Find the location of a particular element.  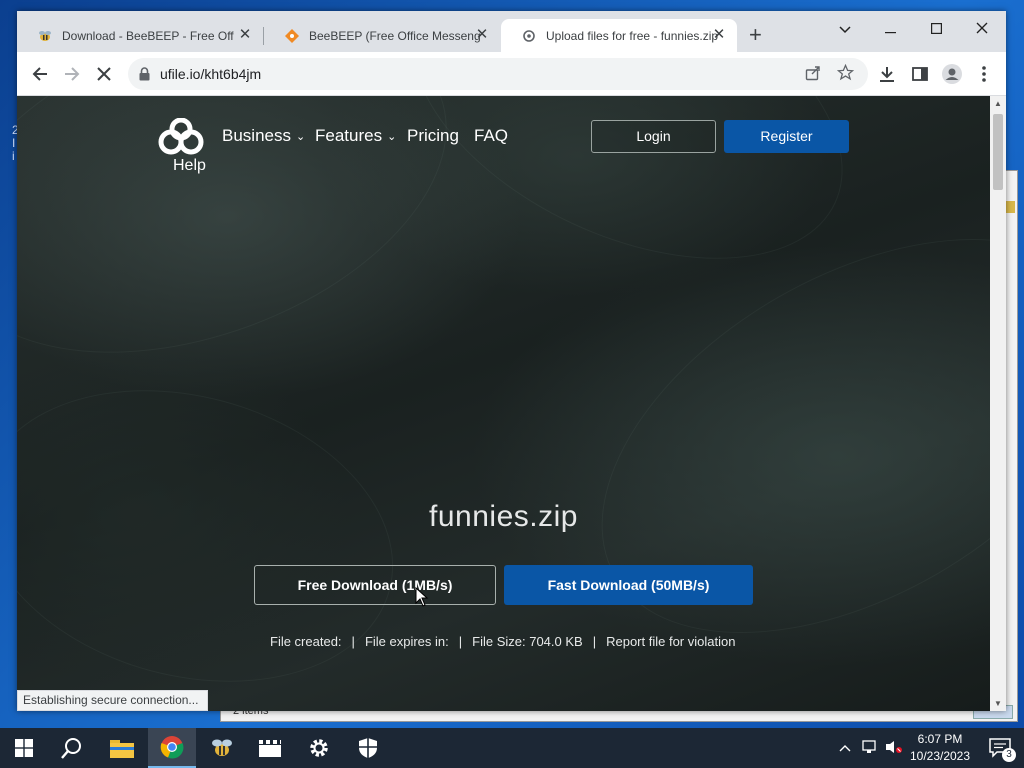

nav-pricing: Pricing is located at coordinates (433, 136).